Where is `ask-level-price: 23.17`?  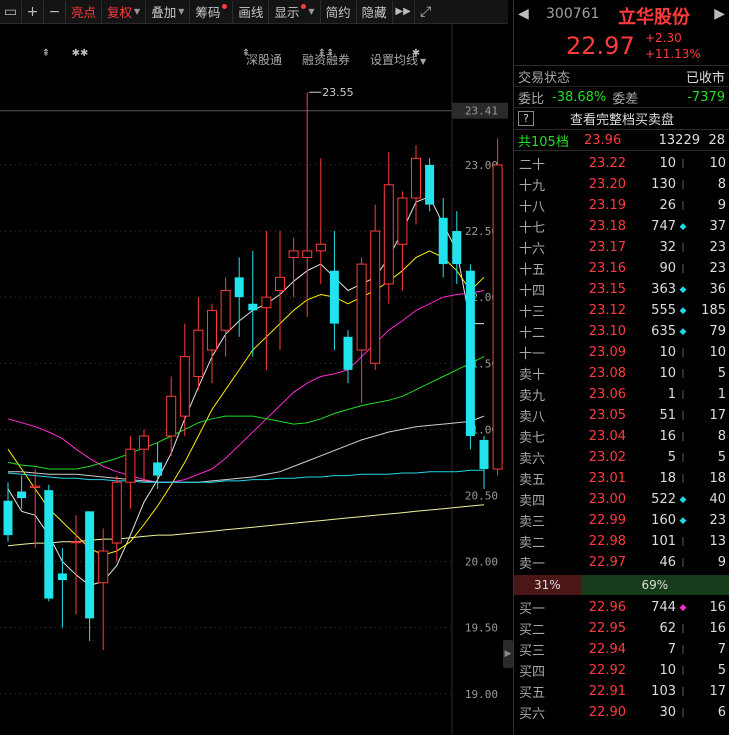 ask-level-price: 23.17 is located at coordinates (607, 247).